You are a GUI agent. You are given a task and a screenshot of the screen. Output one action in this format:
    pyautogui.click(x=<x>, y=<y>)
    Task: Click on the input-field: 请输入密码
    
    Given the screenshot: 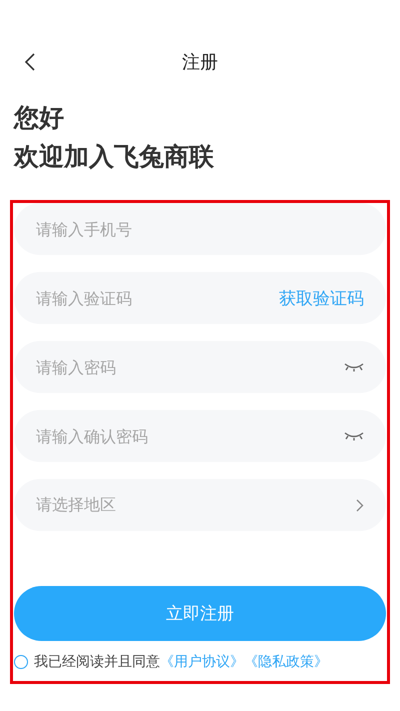 What is the action you would take?
    pyautogui.click(x=200, y=367)
    